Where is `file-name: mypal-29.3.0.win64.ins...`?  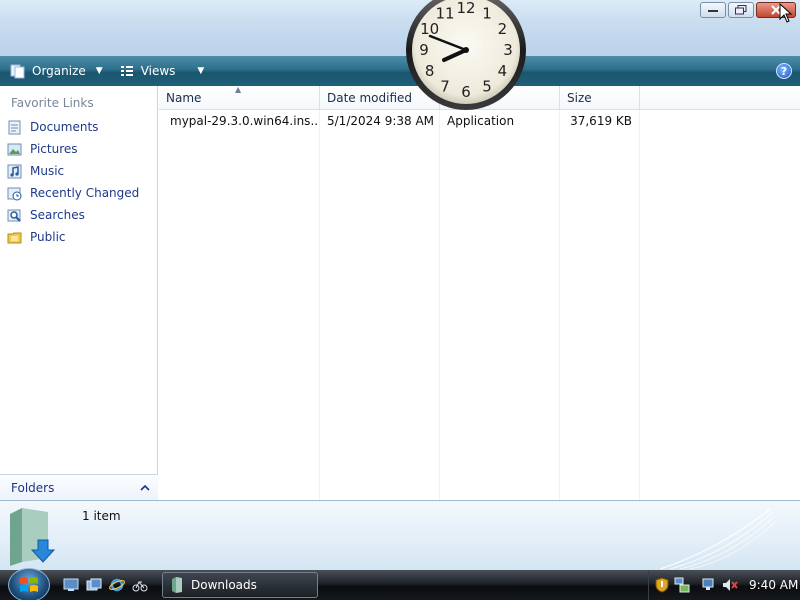
file-name: mypal-29.3.0.win64.ins... is located at coordinates (245, 121).